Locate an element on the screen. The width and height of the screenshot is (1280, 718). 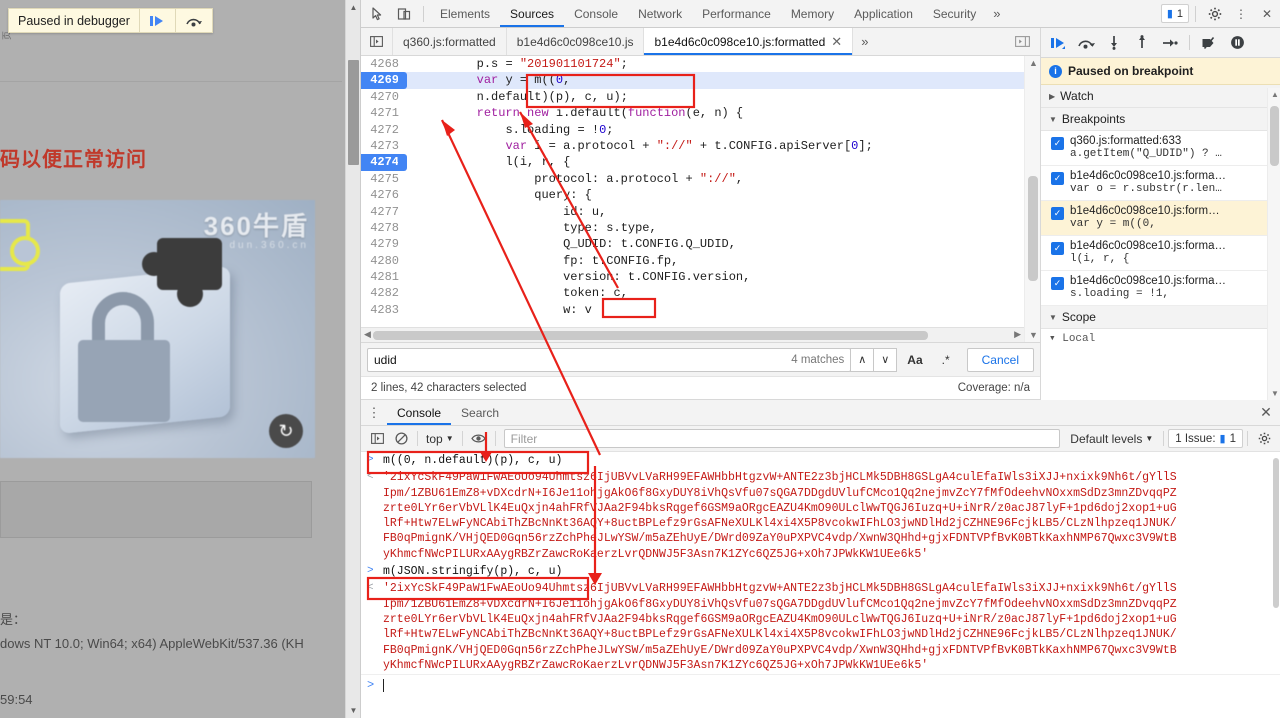
deactivate-breakpoints-icon is located at coordinates (1209, 43).